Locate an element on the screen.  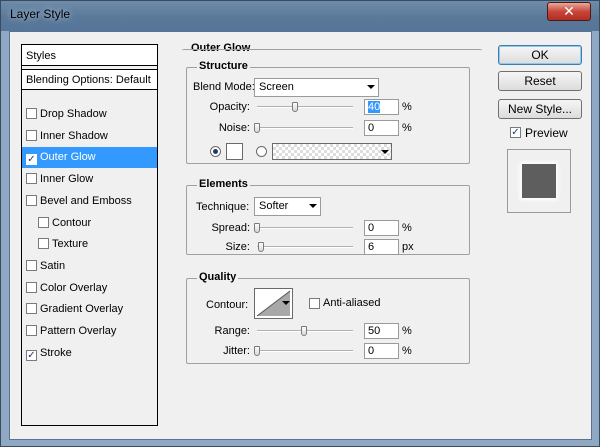
ok-button: OK is located at coordinates (540, 55).